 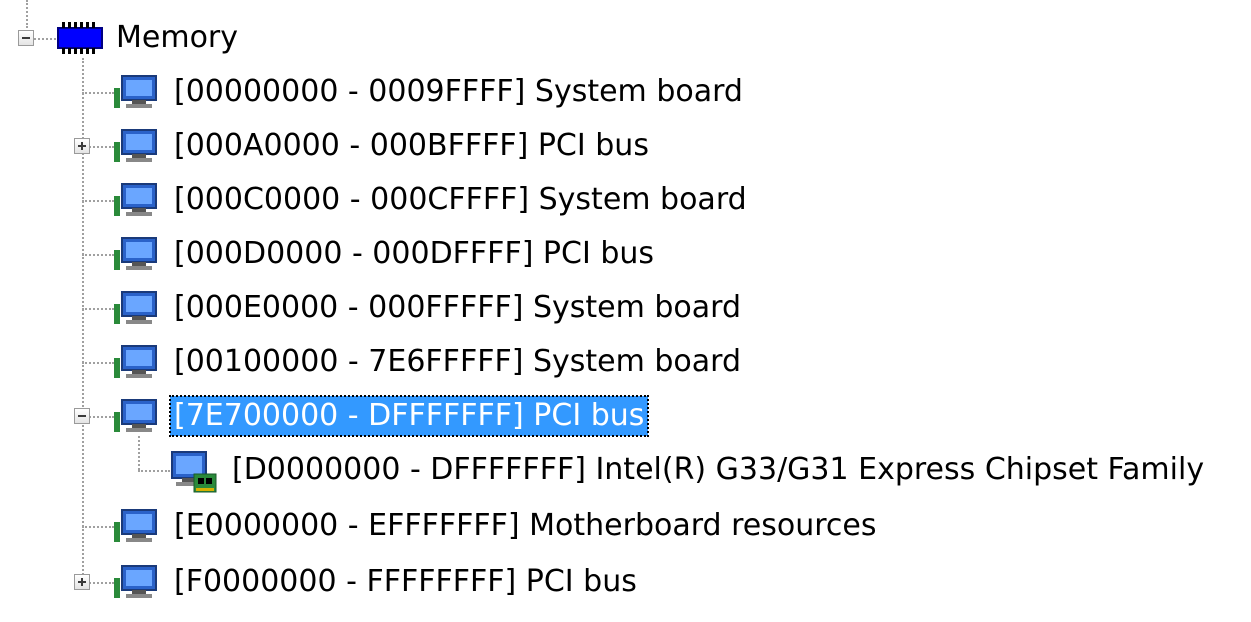 What do you see at coordinates (411, 146) in the screenshot?
I see `tree-item-label: [000A0000 - 000BFFFF] PCI bus` at bounding box center [411, 146].